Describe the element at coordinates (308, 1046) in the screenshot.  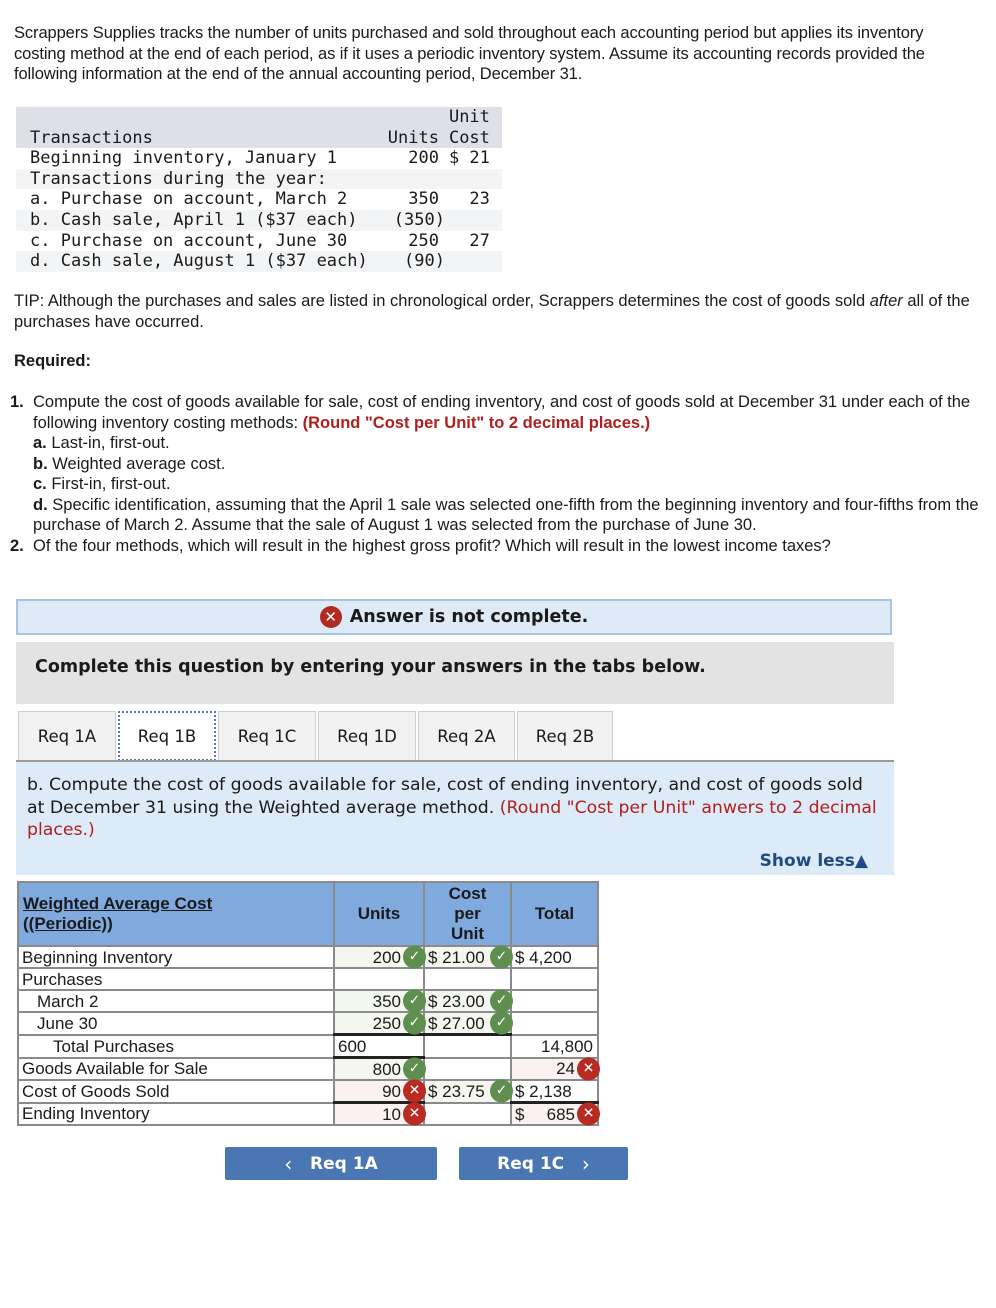
I see `total-purchases-row: Total Purchases 600 14,800` at that location.